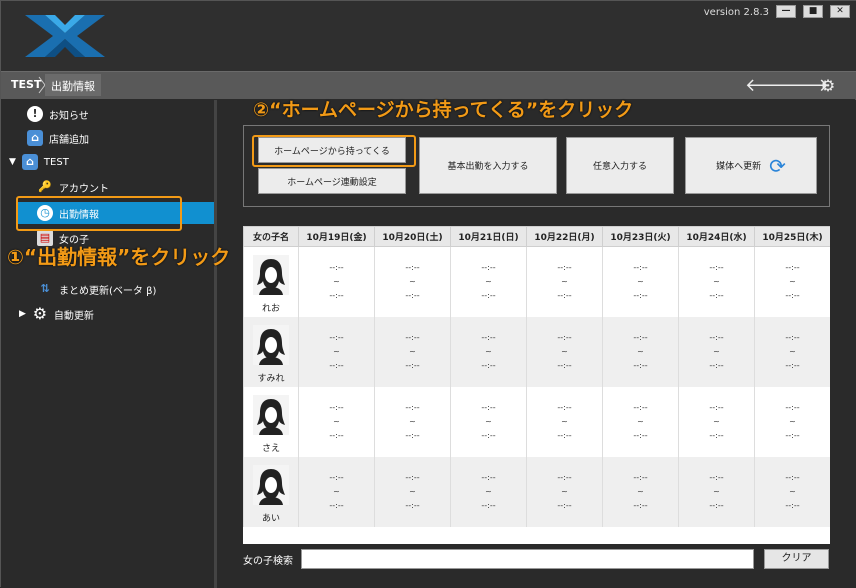  Describe the element at coordinates (332, 181) in the screenshot. I see `homepage-settings-button: ホームページ連動設定` at that location.